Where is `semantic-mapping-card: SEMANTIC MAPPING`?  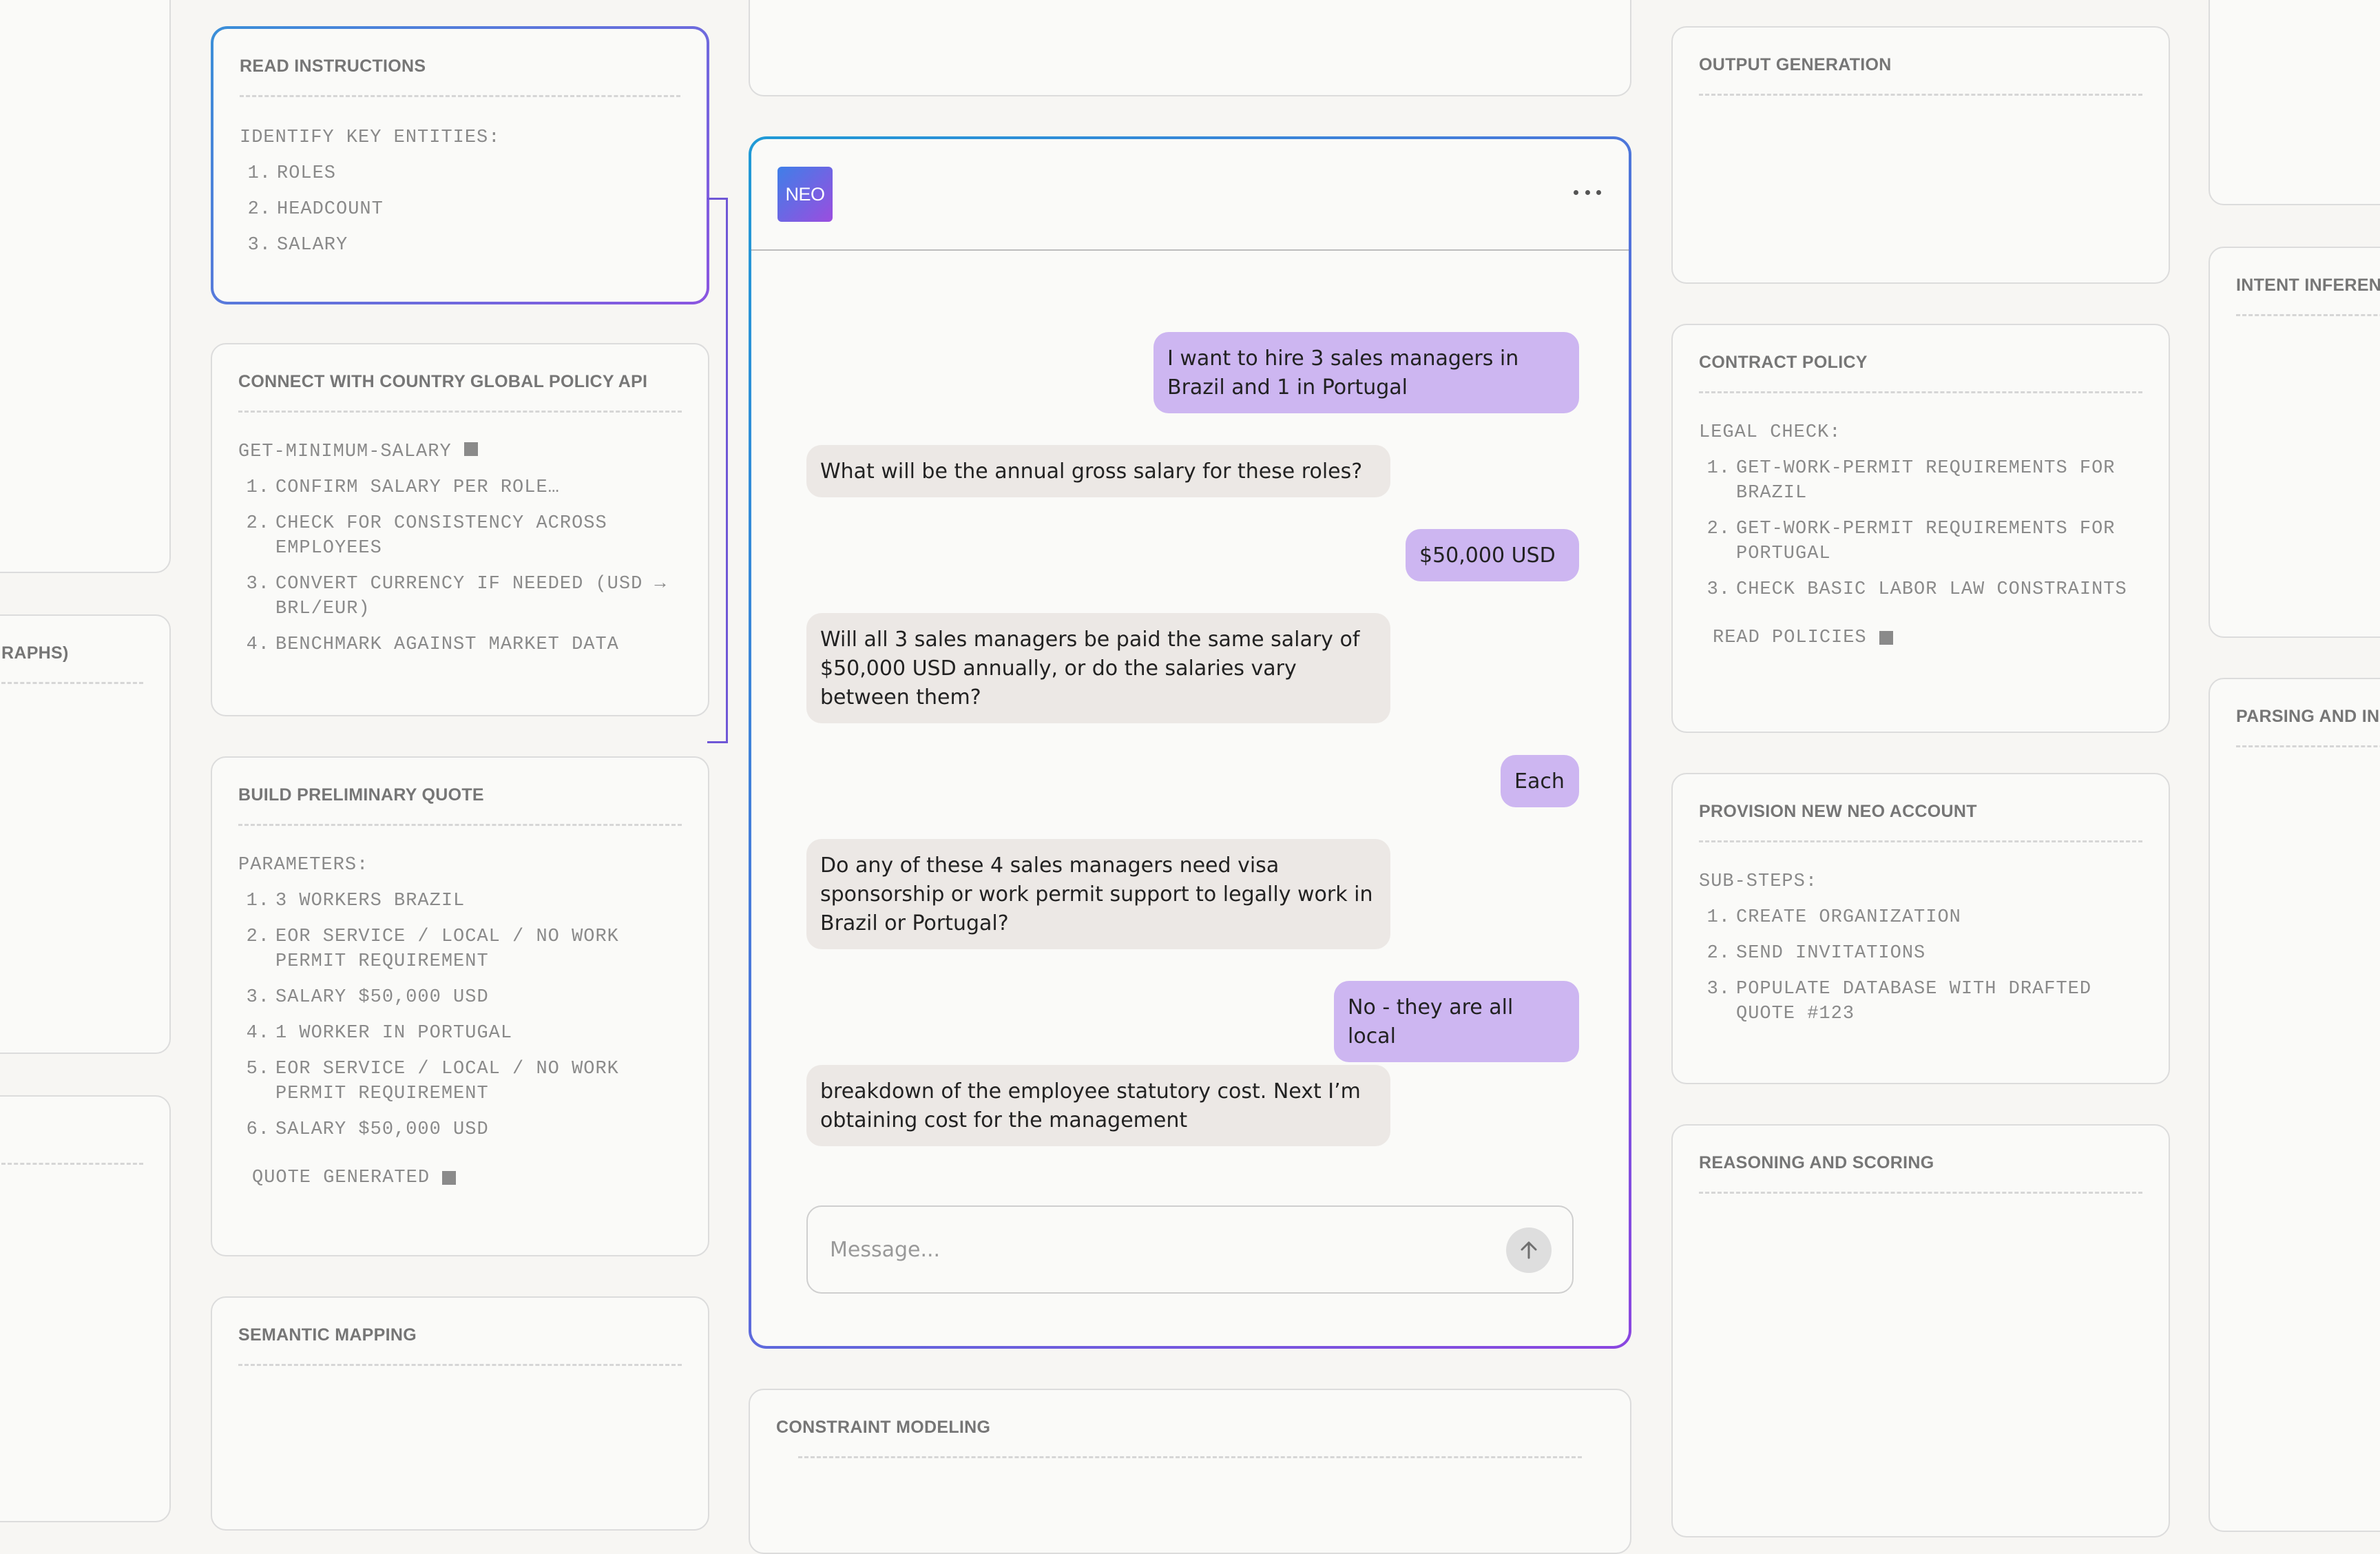 semantic-mapping-card: SEMANTIC MAPPING is located at coordinates (460, 1413).